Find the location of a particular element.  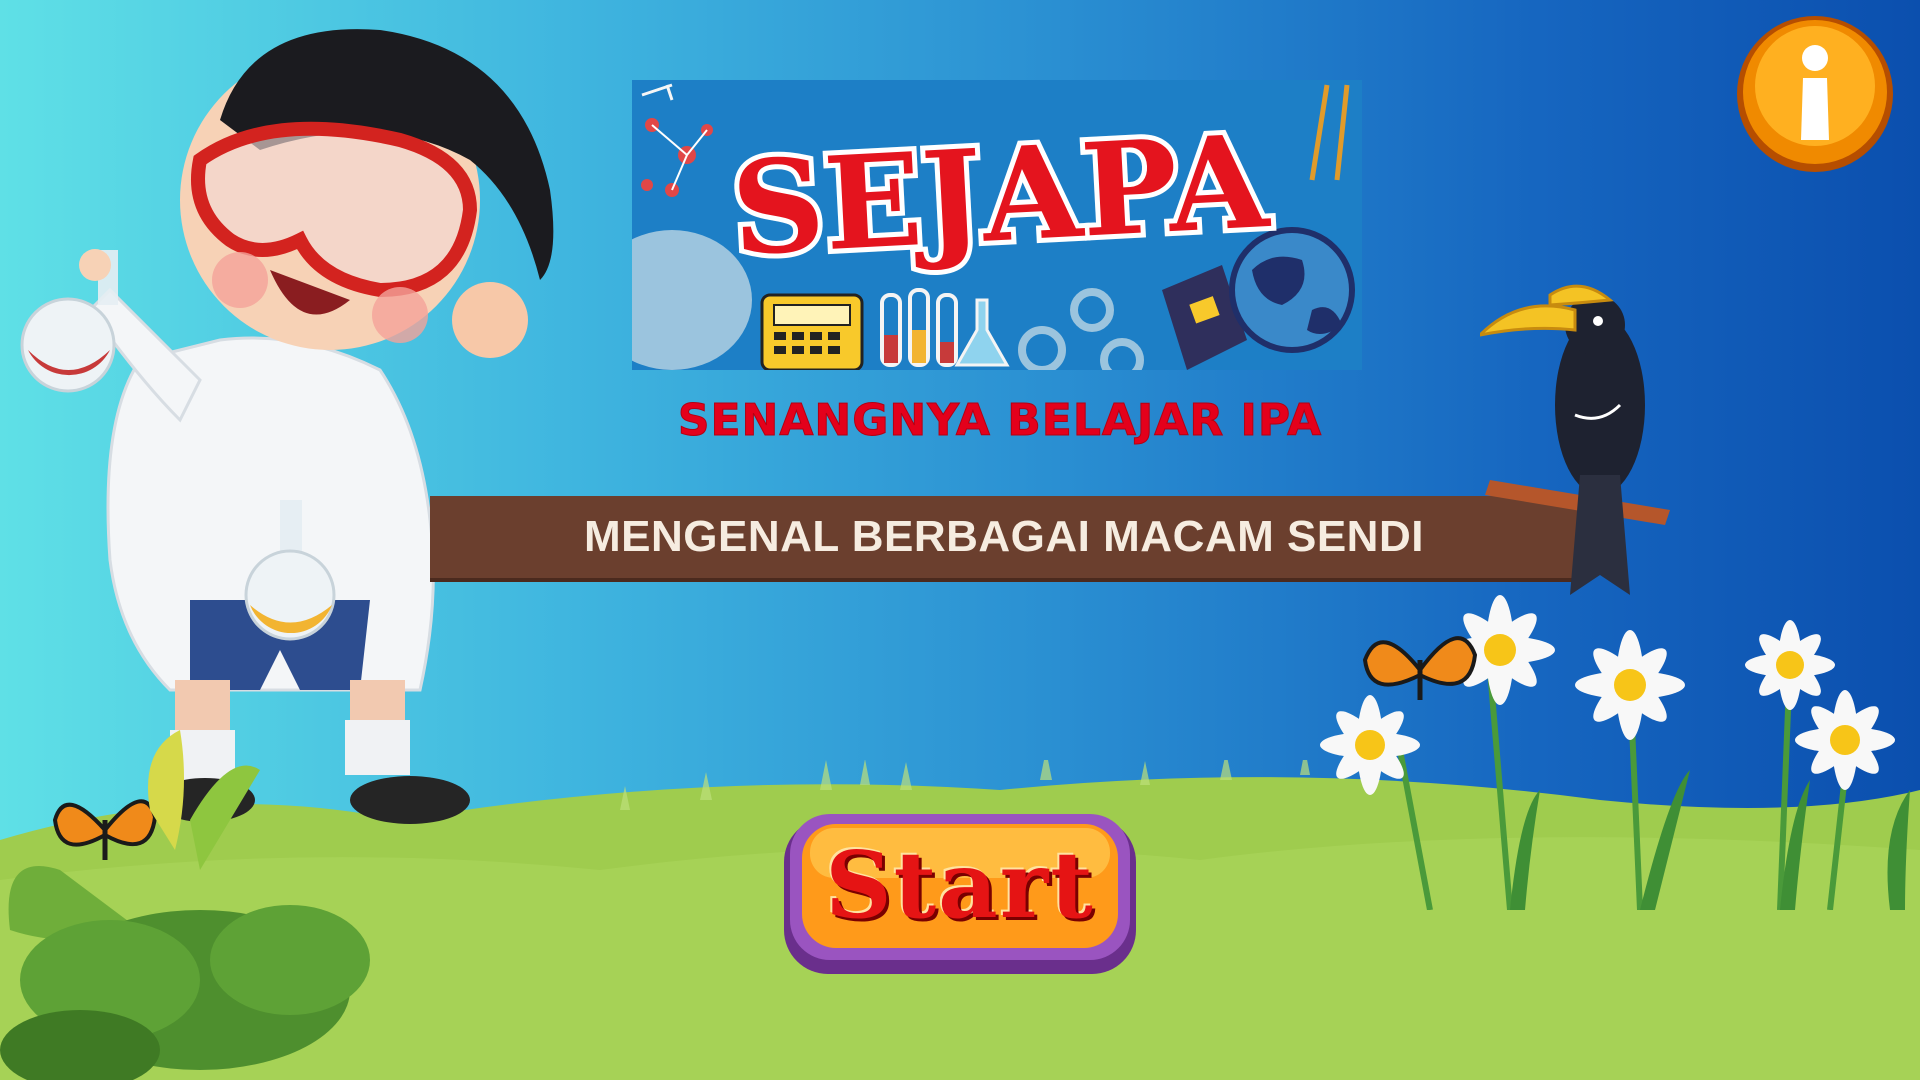

sejapa-logo-banner: SEJAPA is located at coordinates (997, 225).